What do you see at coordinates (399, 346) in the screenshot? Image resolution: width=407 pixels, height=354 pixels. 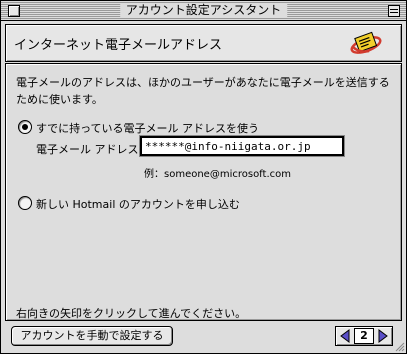 I see `resize-grip-icon` at bounding box center [399, 346].